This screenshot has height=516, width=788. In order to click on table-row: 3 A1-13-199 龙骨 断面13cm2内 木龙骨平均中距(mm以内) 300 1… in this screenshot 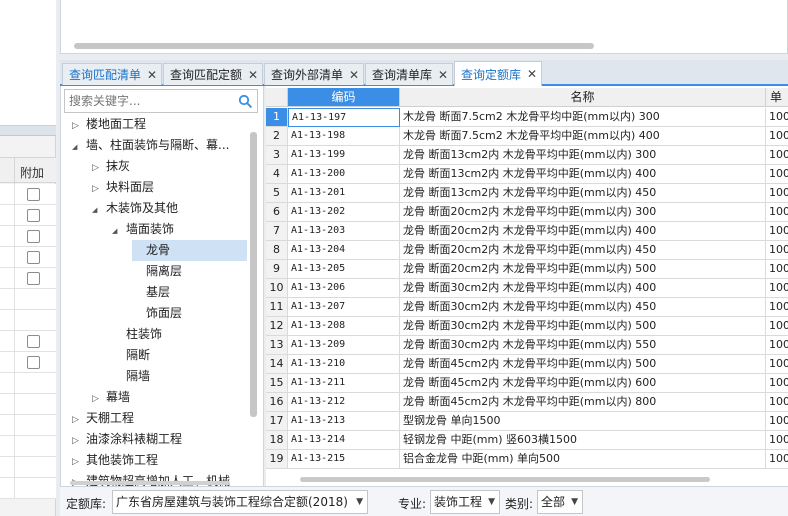, I will do `click(527, 155)`.